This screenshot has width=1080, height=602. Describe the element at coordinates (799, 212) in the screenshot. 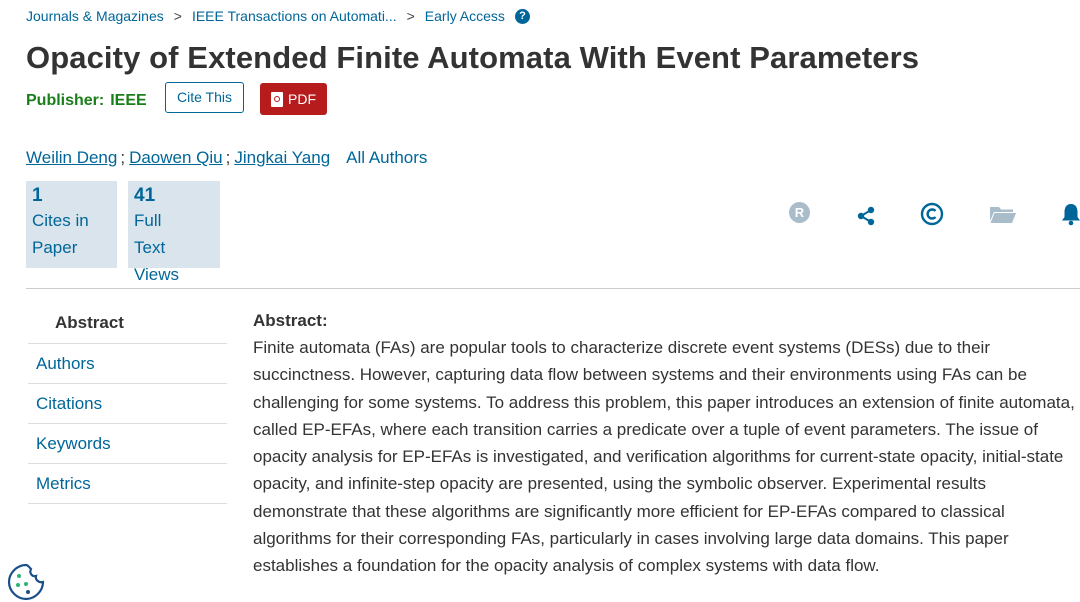

I see `rights-r-icon: R` at that location.